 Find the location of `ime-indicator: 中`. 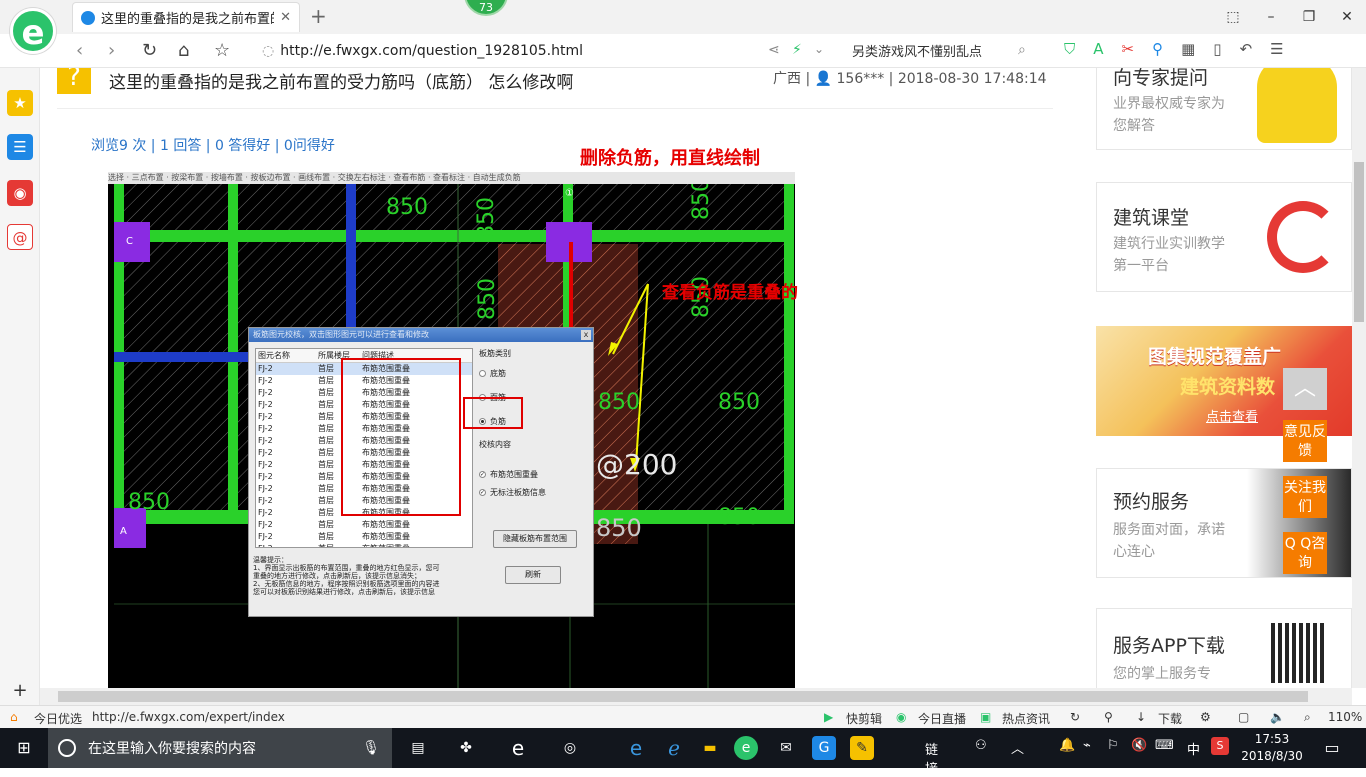

ime-indicator: 中 is located at coordinates (1193, 748).